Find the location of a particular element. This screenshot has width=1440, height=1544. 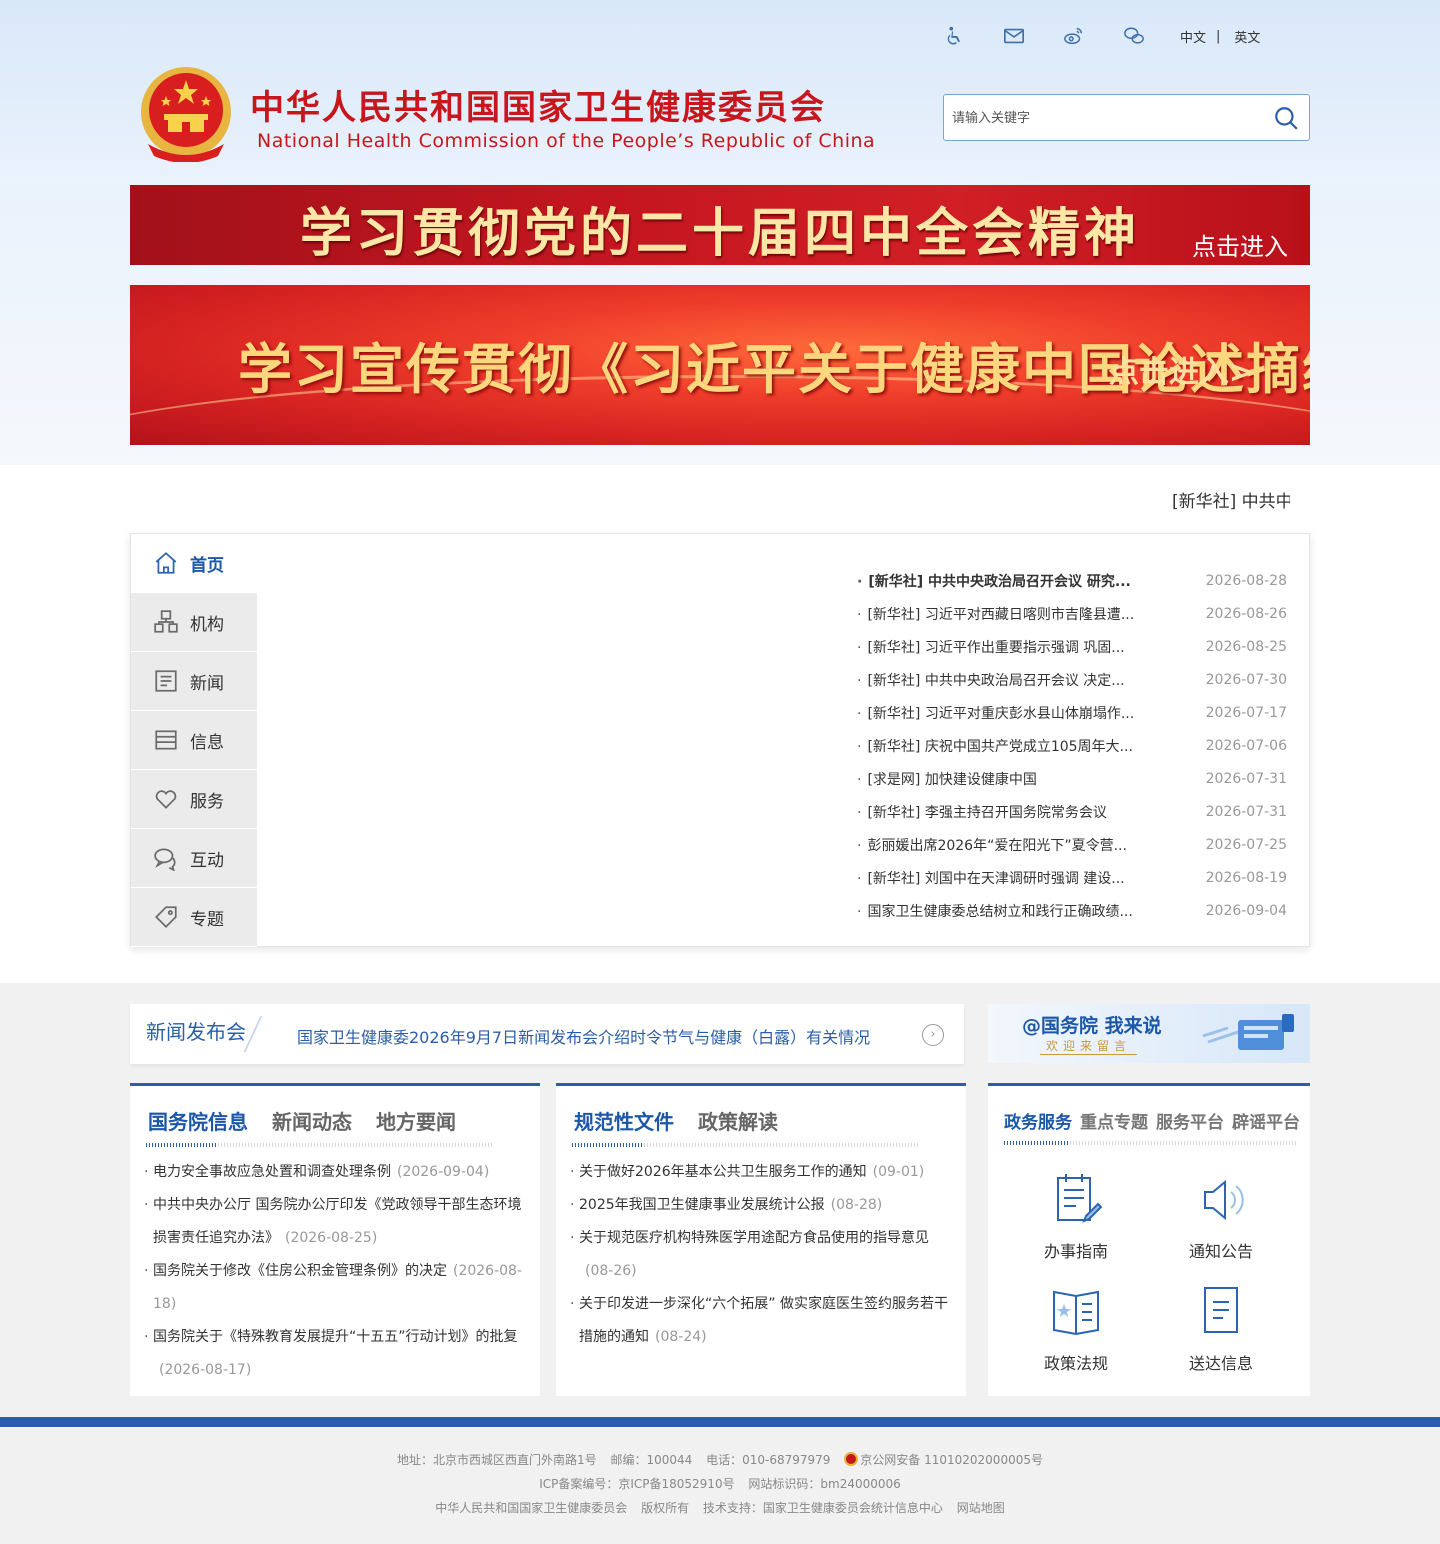

news-row: [新华社] 习近平作出重要指示强调 巩固... 2026-08-25 is located at coordinates (1072, 646).